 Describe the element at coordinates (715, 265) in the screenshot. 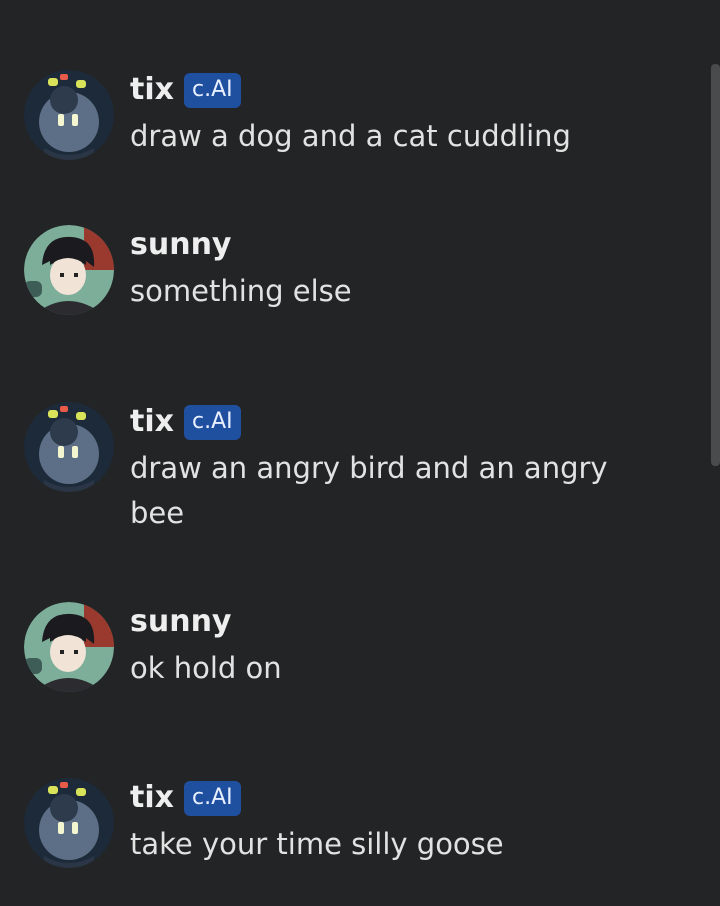

I see `scrollbar` at that location.